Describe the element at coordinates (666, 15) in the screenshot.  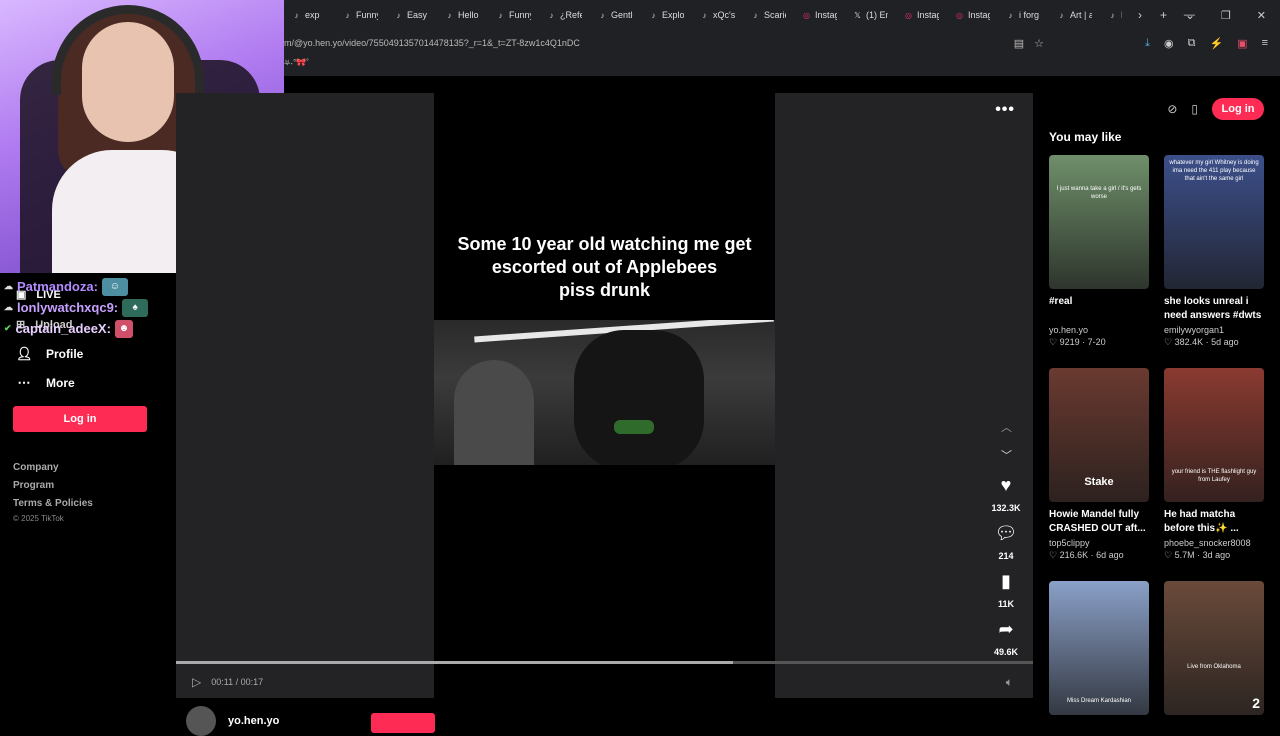
I see `browser-tab: ♪ Explo` at that location.